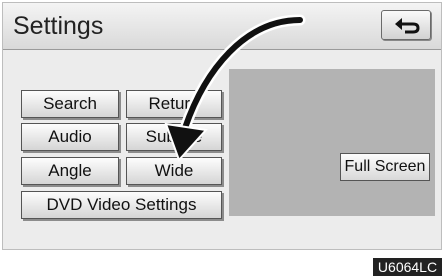 The width and height of the screenshot is (444, 278). What do you see at coordinates (121, 205) in the screenshot?
I see `dvd-video-settings-button: DVD Video Settings` at bounding box center [121, 205].